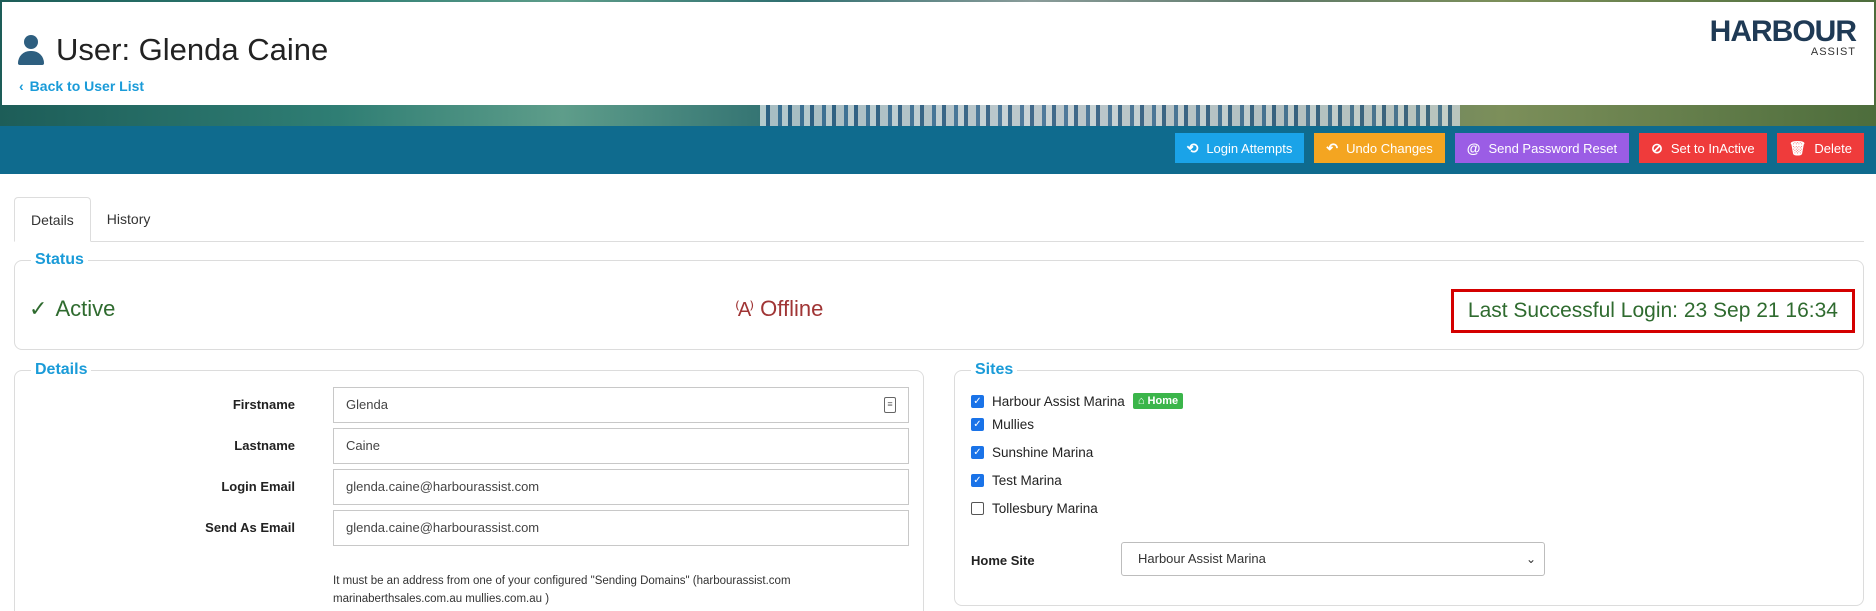  Describe the element at coordinates (1783, 37) in the screenshot. I see `harbour-assist-logo: HARBOUR ASSIST` at that location.